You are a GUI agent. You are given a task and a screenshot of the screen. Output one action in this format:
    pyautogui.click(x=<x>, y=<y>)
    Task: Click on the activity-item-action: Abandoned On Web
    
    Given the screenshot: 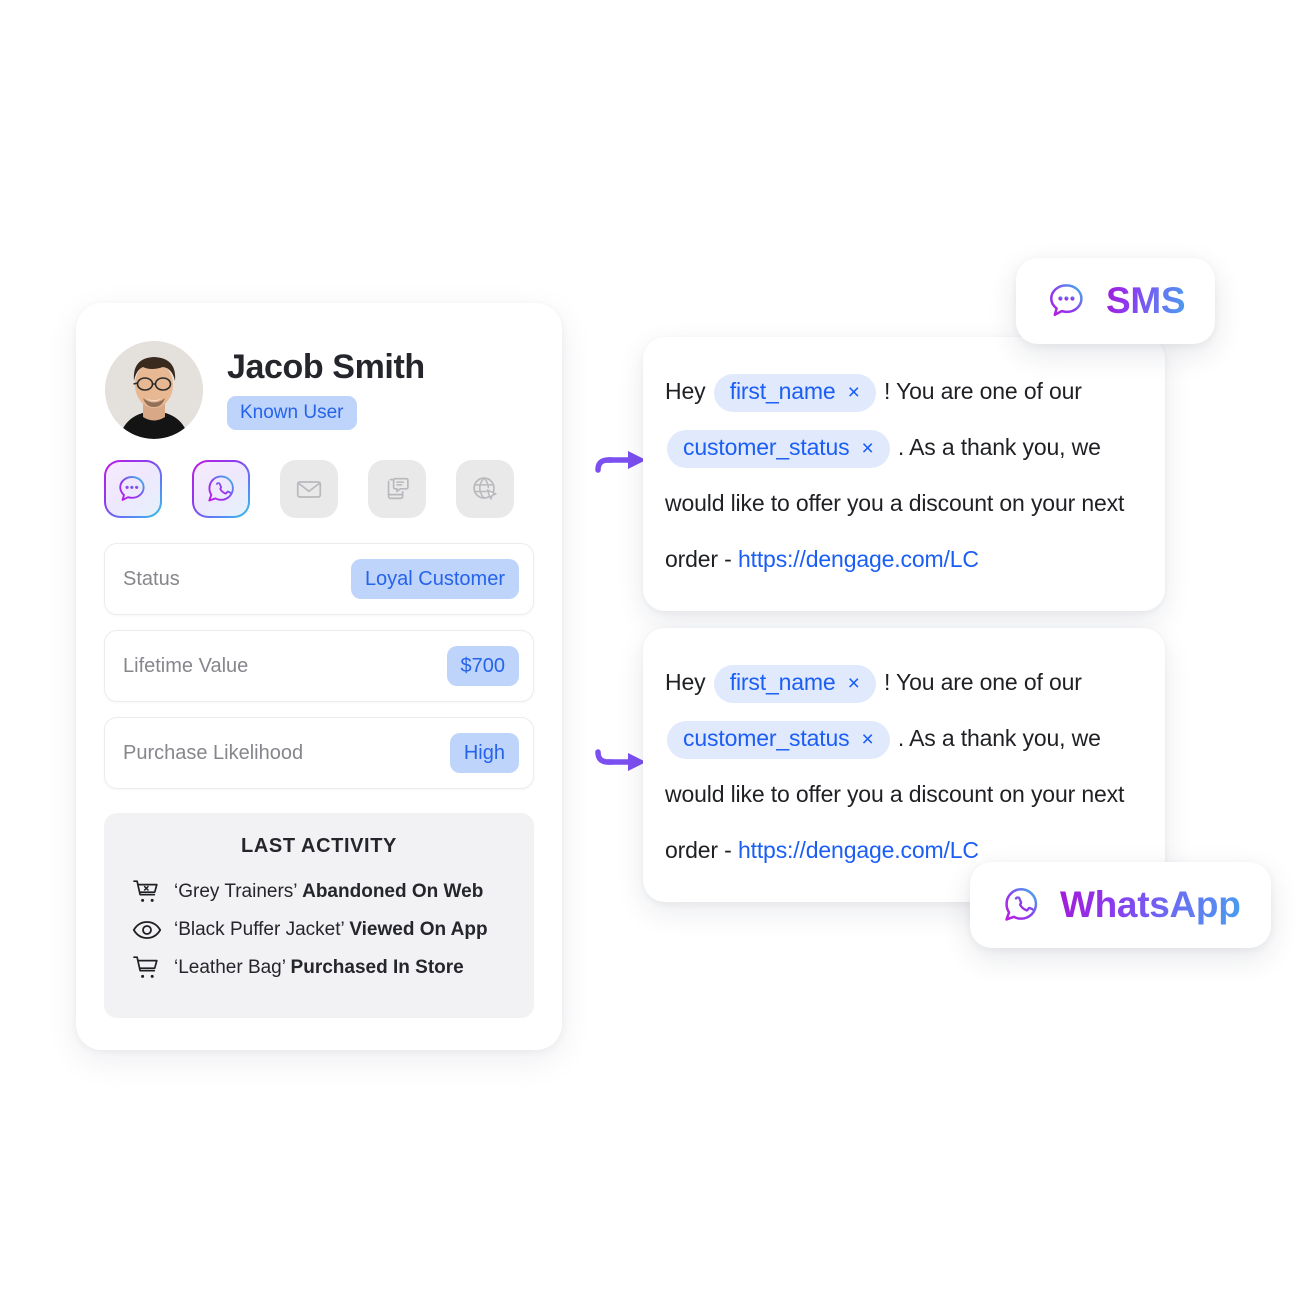 What is the action you would take?
    pyautogui.click(x=393, y=891)
    